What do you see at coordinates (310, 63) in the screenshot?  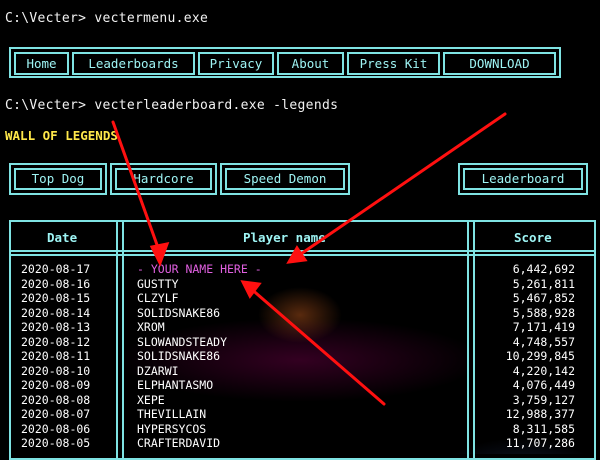 I see `nav-about: About` at bounding box center [310, 63].